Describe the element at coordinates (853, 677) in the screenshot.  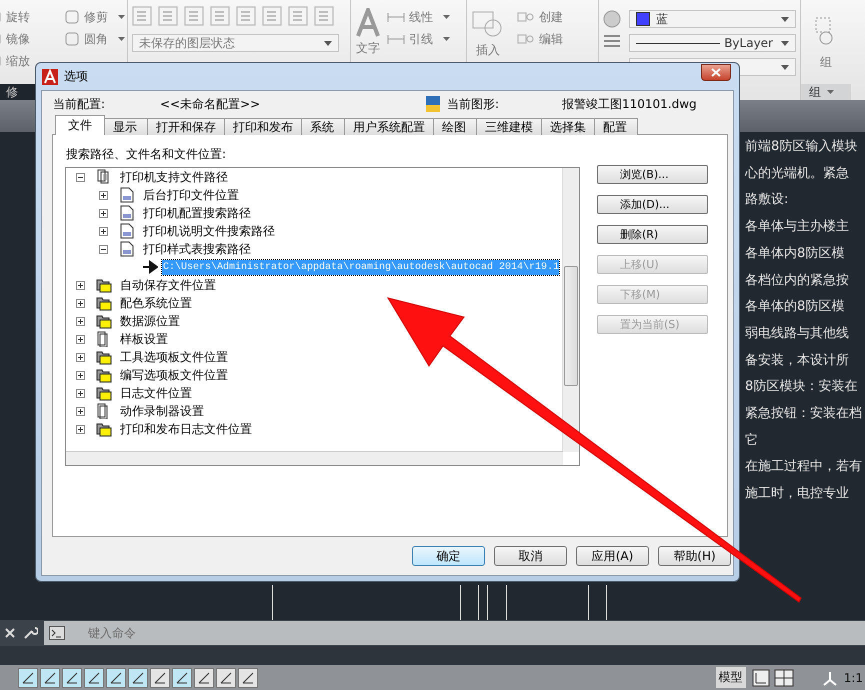
I see `scale-value: 1:1` at that location.